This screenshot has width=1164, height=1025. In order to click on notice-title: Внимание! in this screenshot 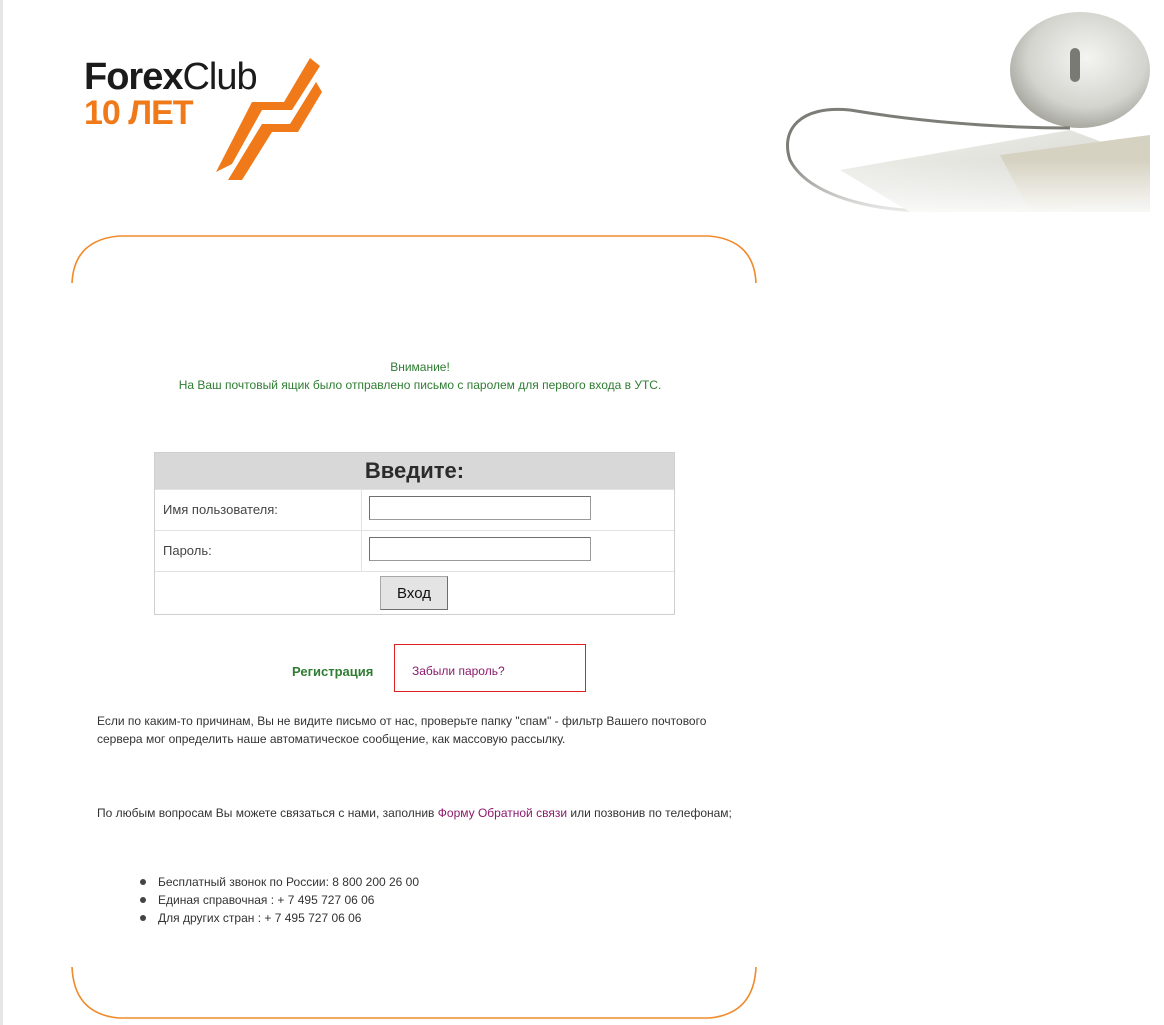, I will do `click(420, 367)`.